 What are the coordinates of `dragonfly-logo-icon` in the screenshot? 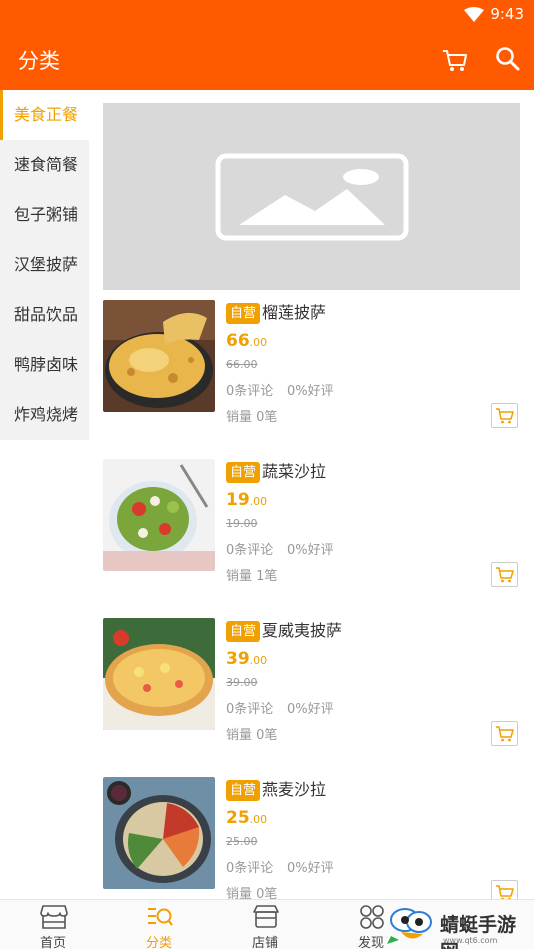 It's located at (409, 926).